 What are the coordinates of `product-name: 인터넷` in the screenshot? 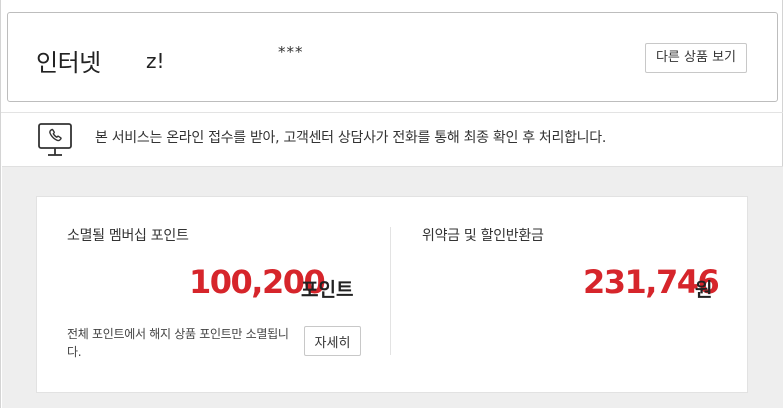 It's located at (68, 63).